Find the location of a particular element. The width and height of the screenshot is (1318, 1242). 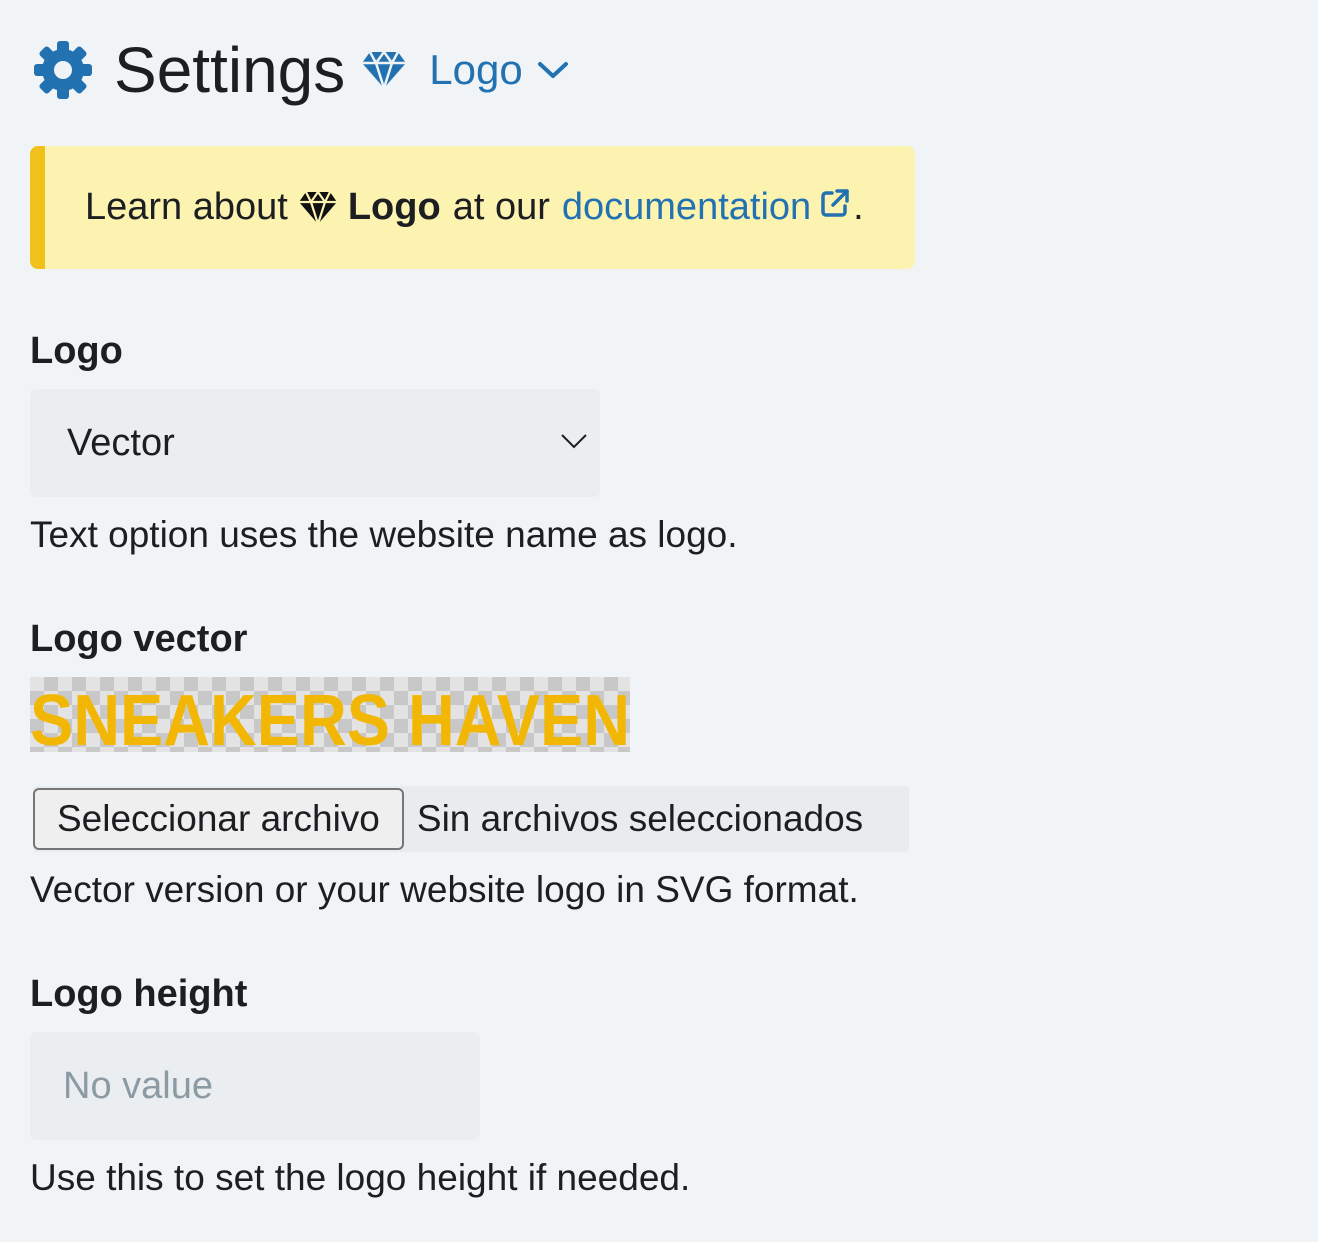

logo-preview-image: SNEAKERS HAVEN is located at coordinates (330, 716).